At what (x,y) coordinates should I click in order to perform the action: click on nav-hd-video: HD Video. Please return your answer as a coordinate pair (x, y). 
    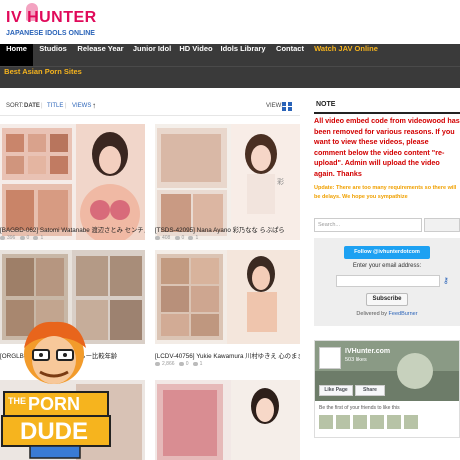
    Looking at the image, I should click on (196, 55).